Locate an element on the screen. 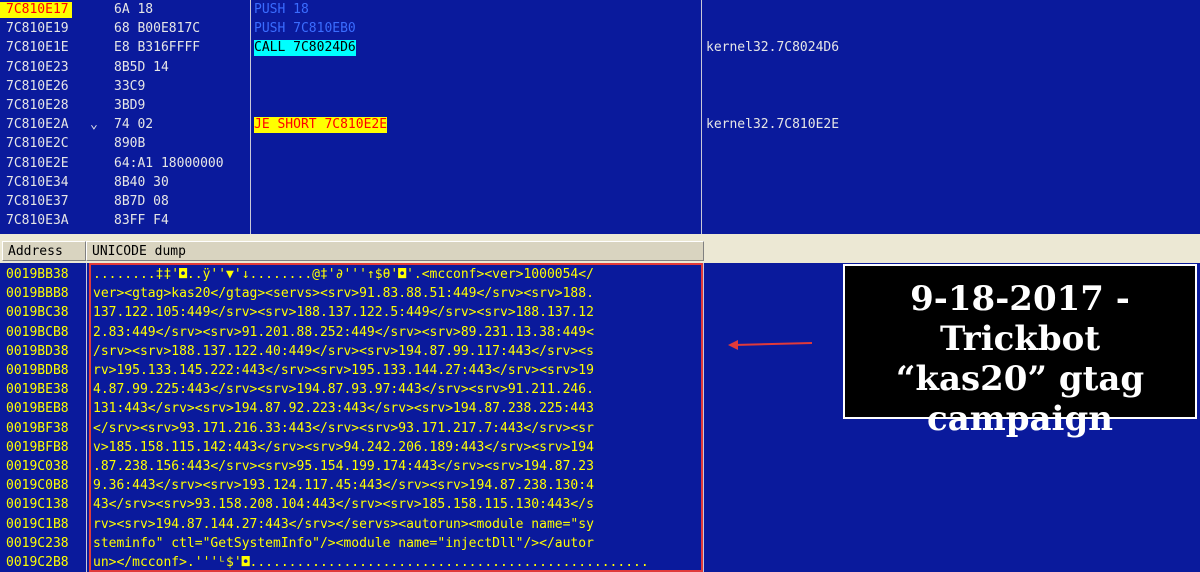  dump-address: 0019C138 is located at coordinates (37, 505).